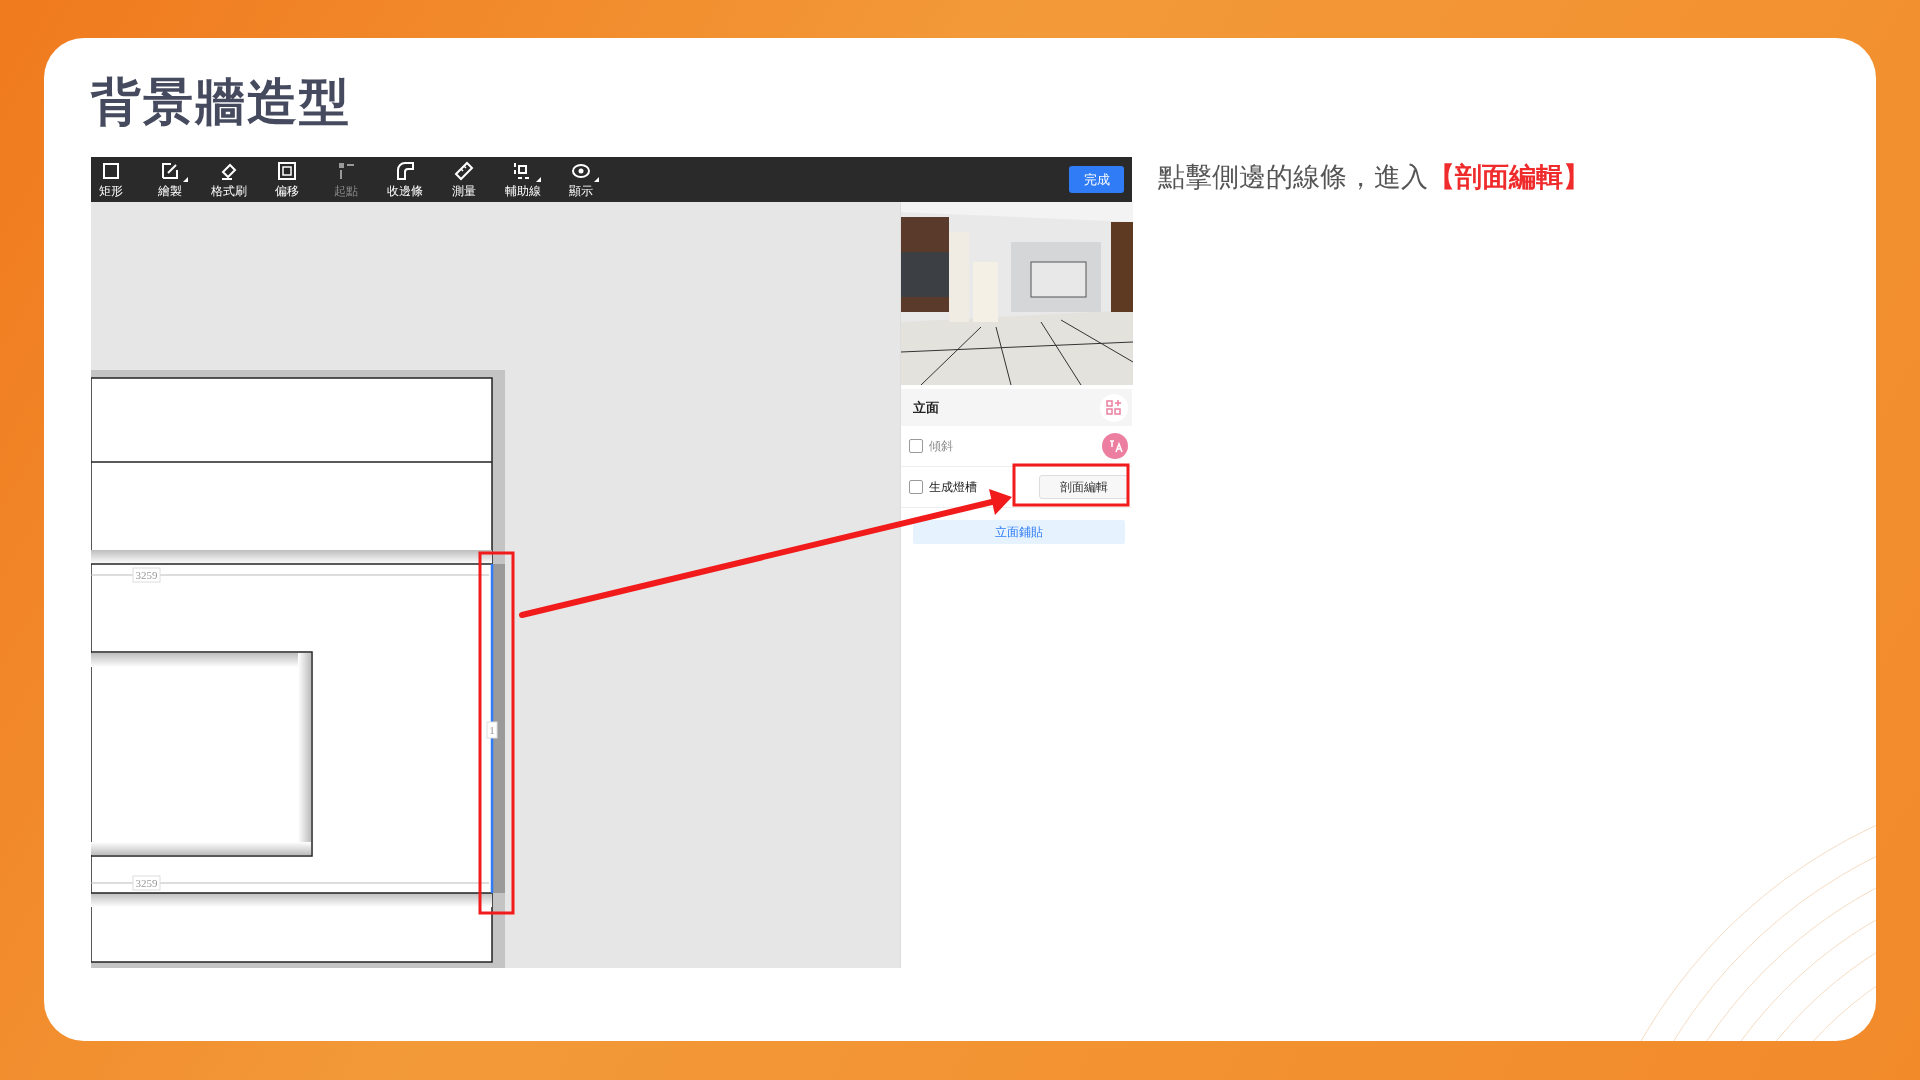 Image resolution: width=1920 pixels, height=1080 pixels. I want to click on toolbar-button: 測量, so click(463, 179).